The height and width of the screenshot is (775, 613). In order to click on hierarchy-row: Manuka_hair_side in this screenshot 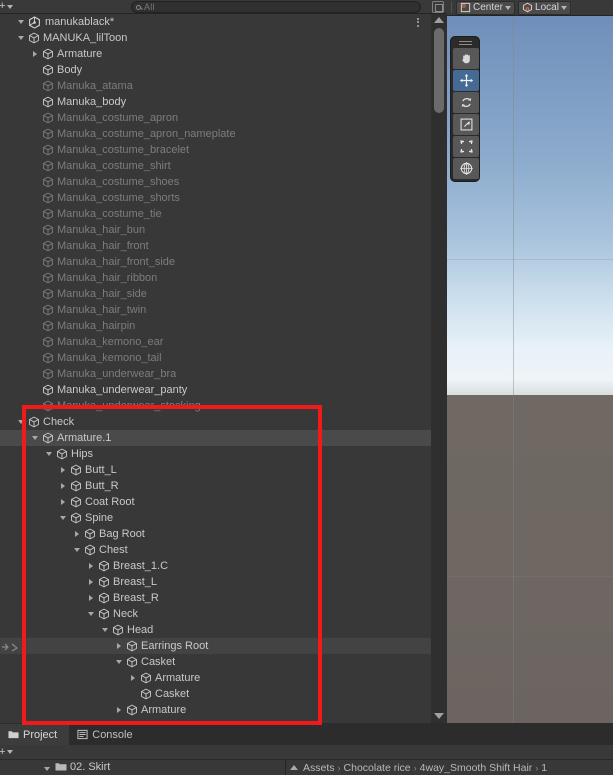, I will do `click(215, 294)`.